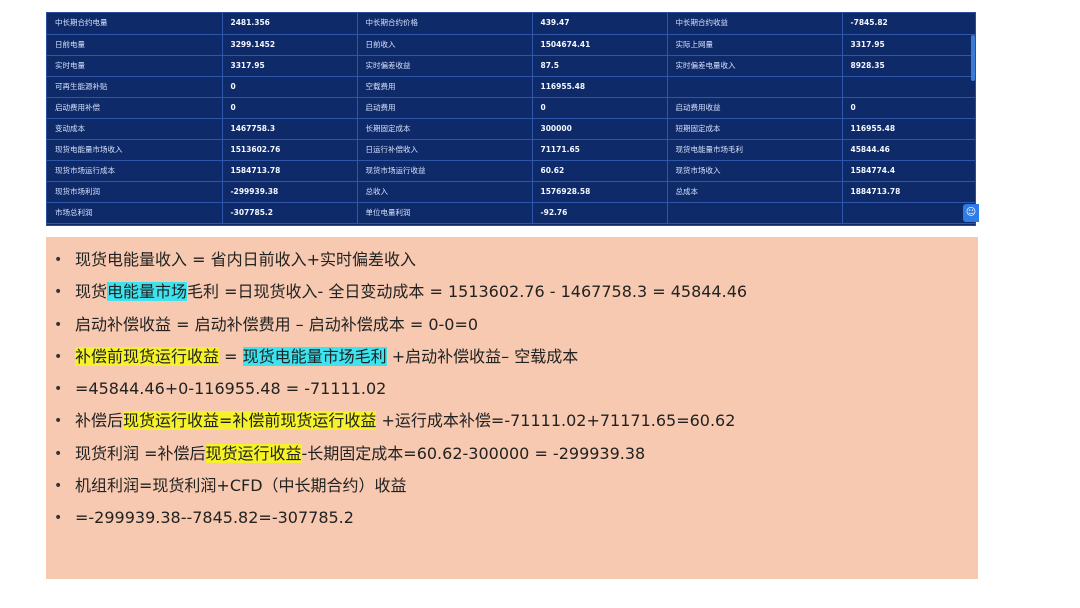  I want to click on metric-value: 1576928.58, so click(600, 192).